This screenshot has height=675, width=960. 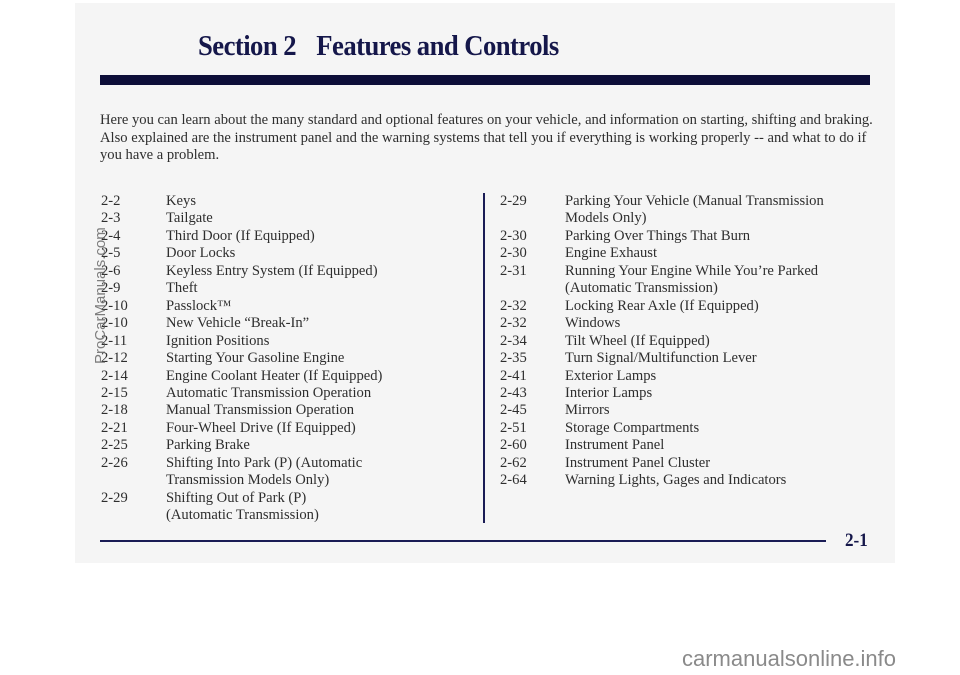 I want to click on toc-entry: 2-10 New Vehicle “Break-In”, so click(x=283, y=323).